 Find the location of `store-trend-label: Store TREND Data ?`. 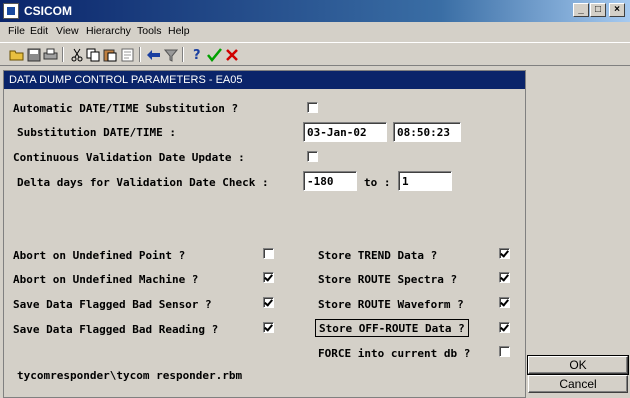

store-trend-label: Store TREND Data ? is located at coordinates (378, 255).